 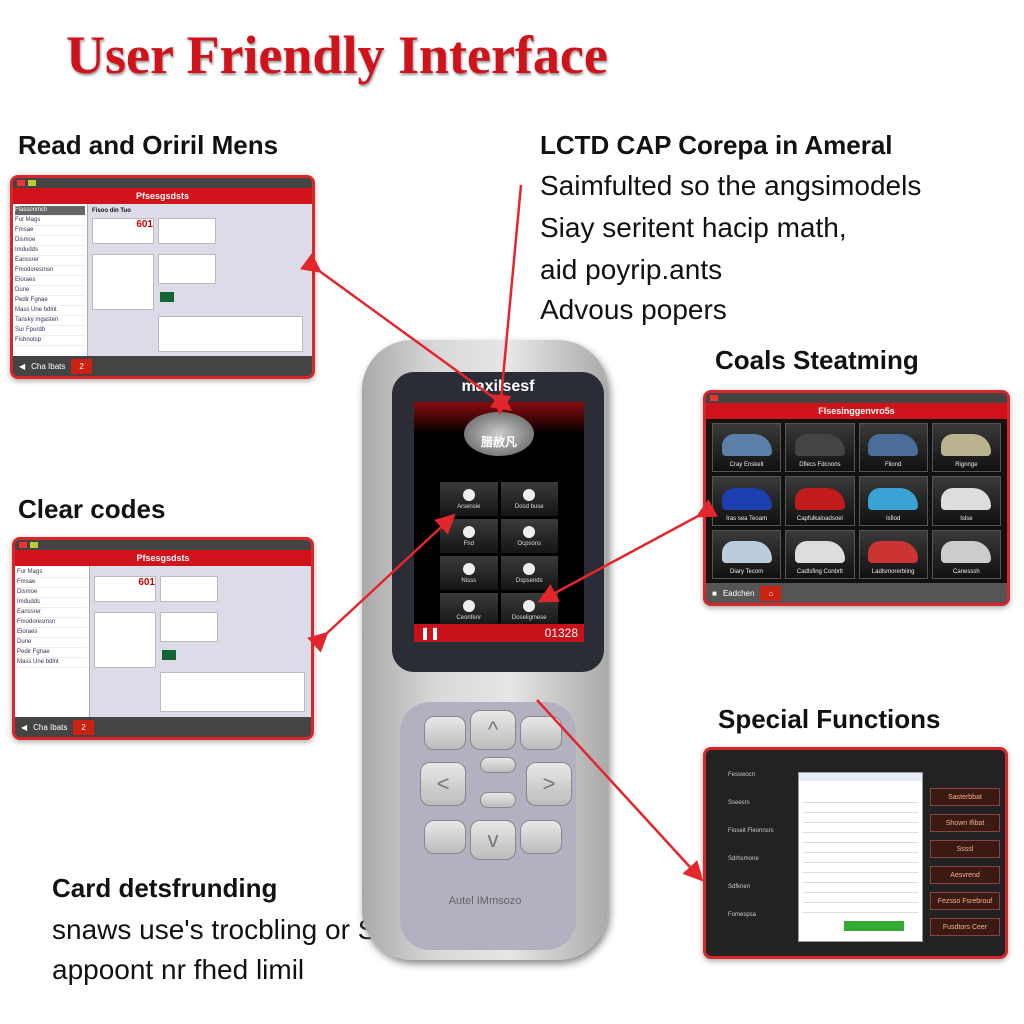 I want to click on arrow-read, so click(x=406, y=332).